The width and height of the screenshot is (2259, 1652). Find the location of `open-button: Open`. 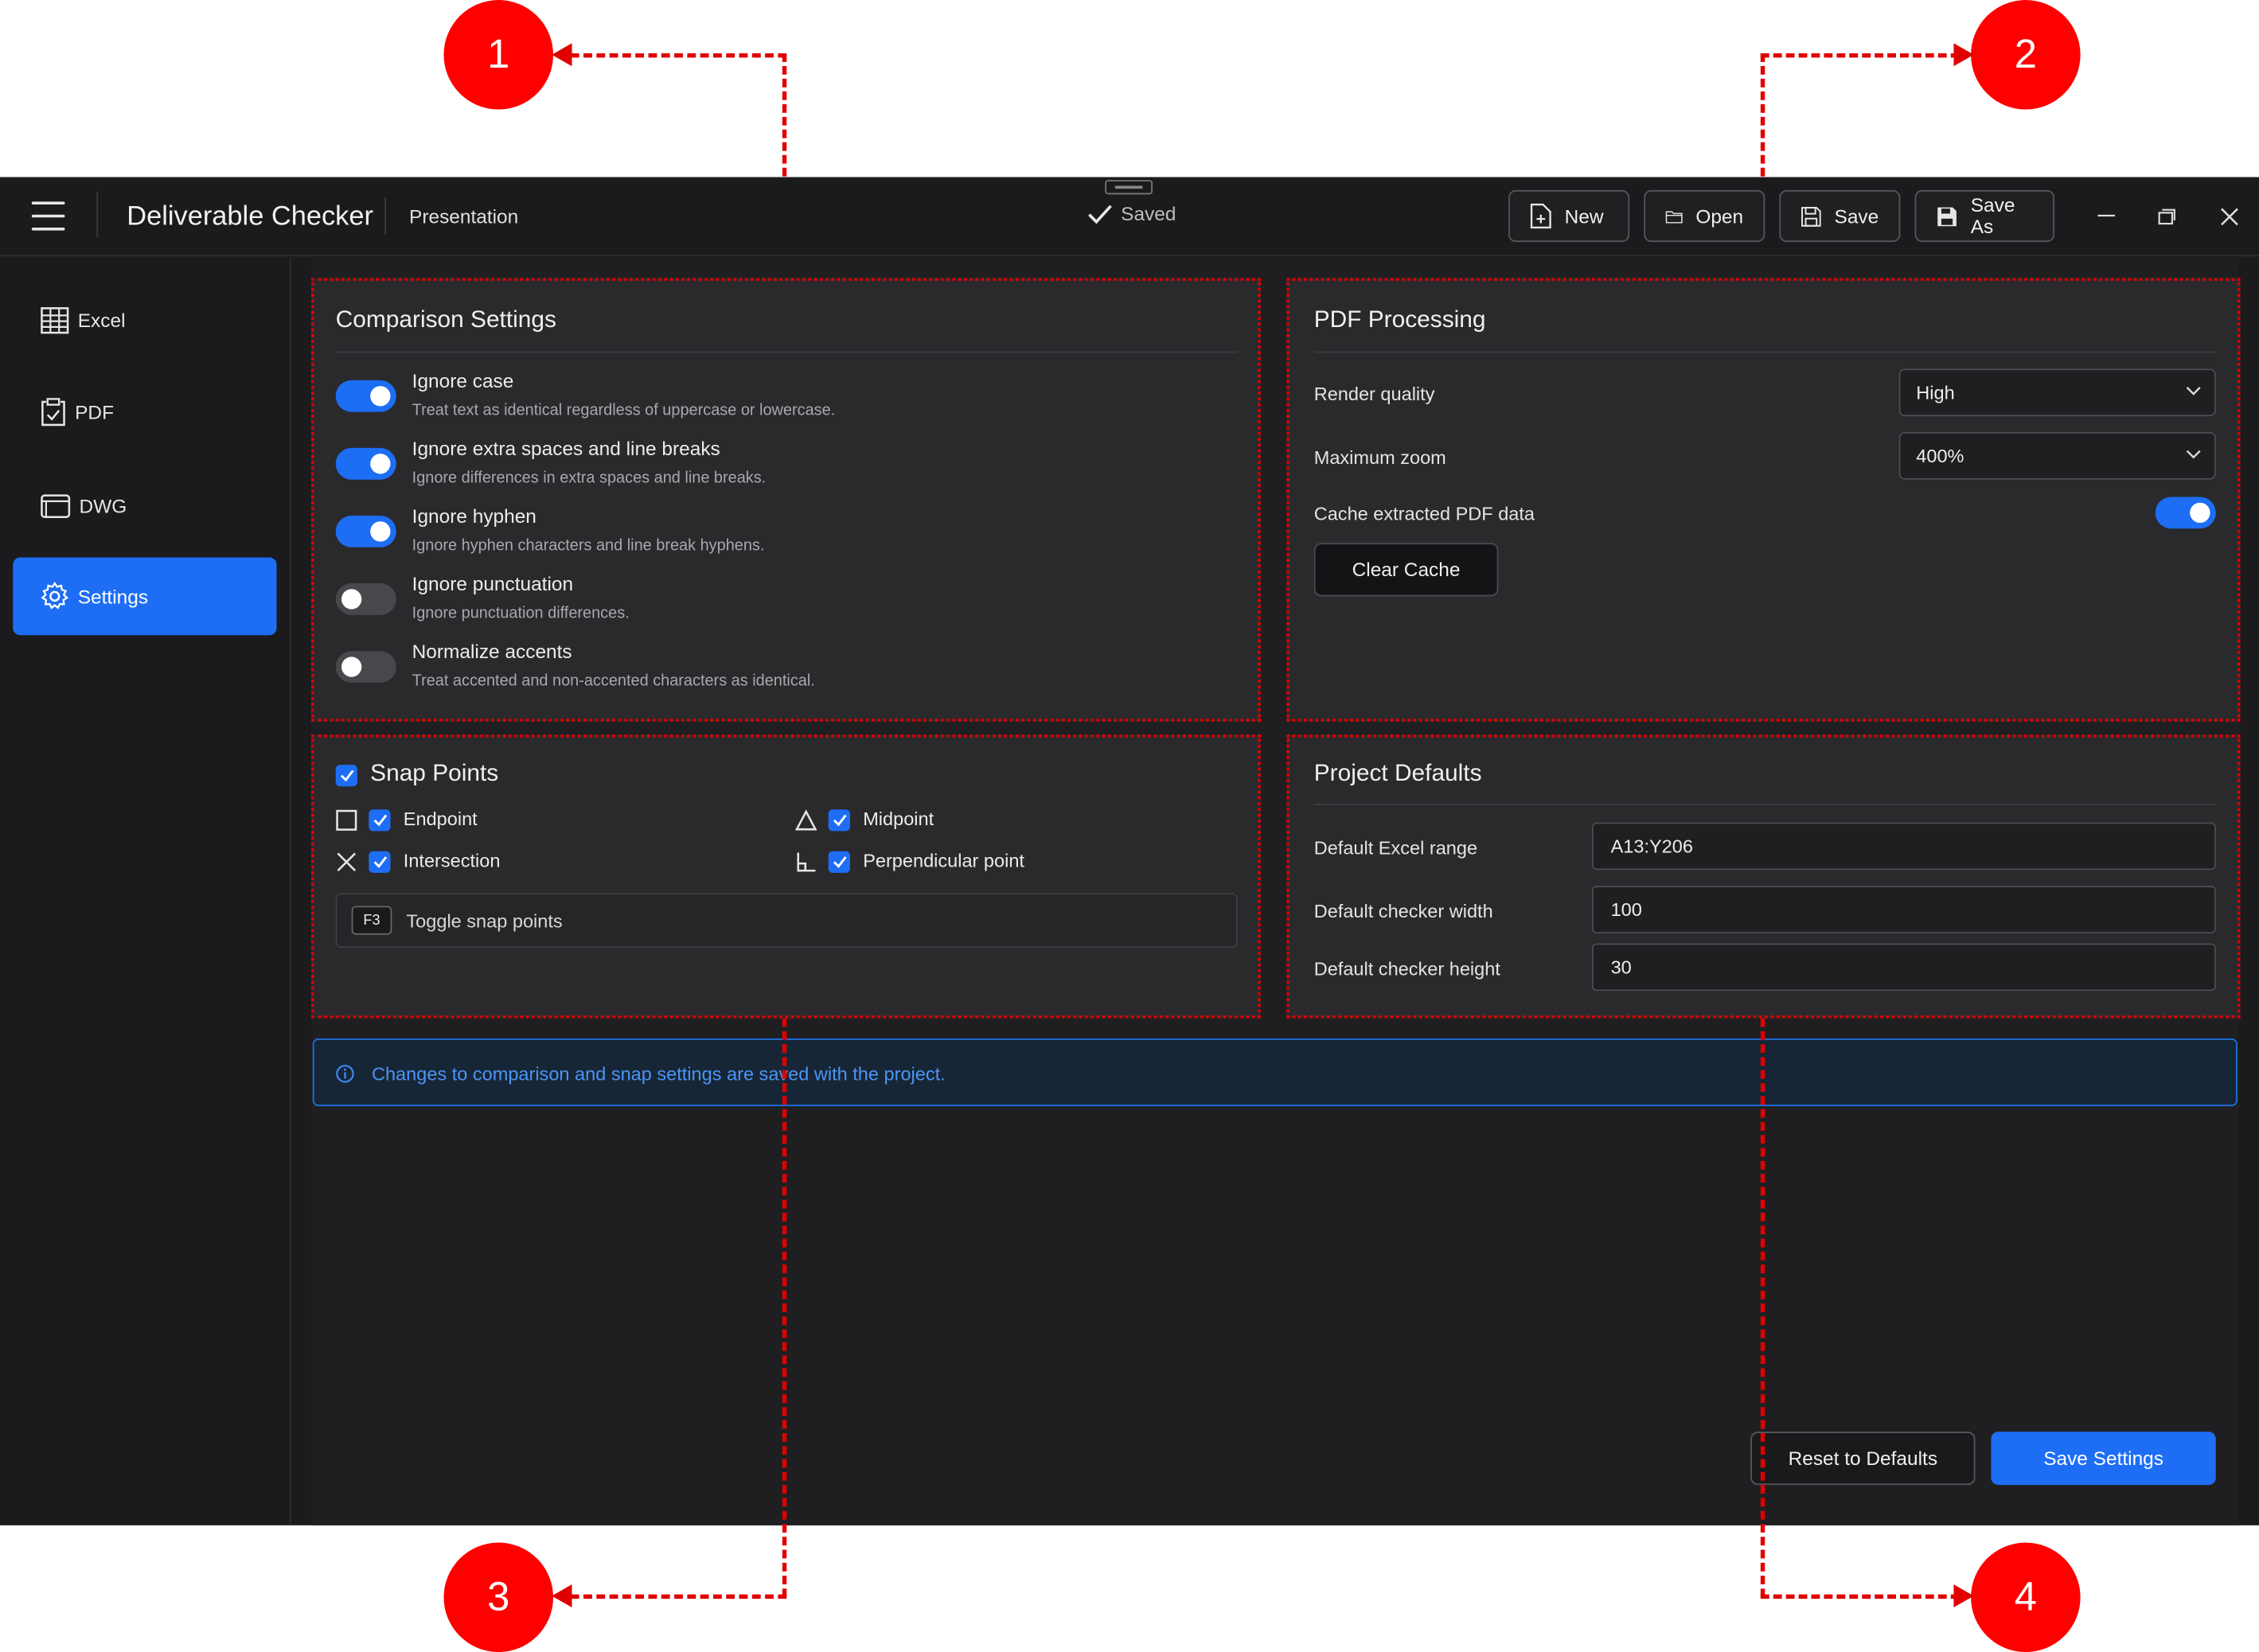

open-button: Open is located at coordinates (1705, 216).